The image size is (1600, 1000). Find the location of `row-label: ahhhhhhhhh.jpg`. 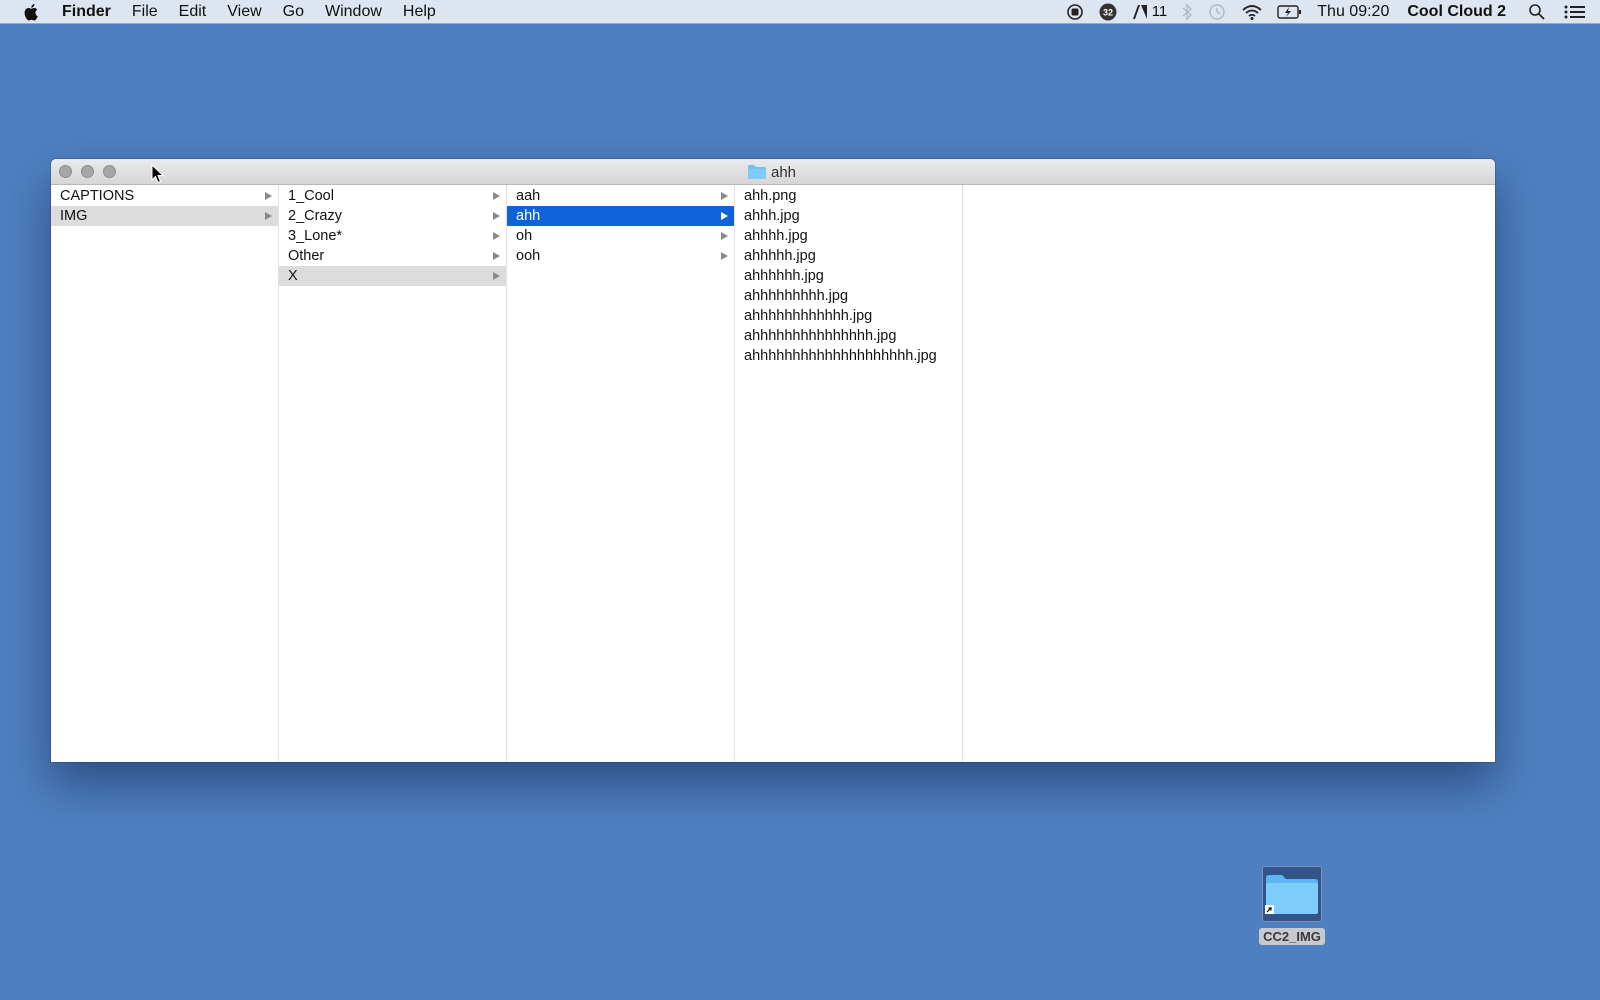

row-label: ahhhhhhhhh.jpg is located at coordinates (796, 296).